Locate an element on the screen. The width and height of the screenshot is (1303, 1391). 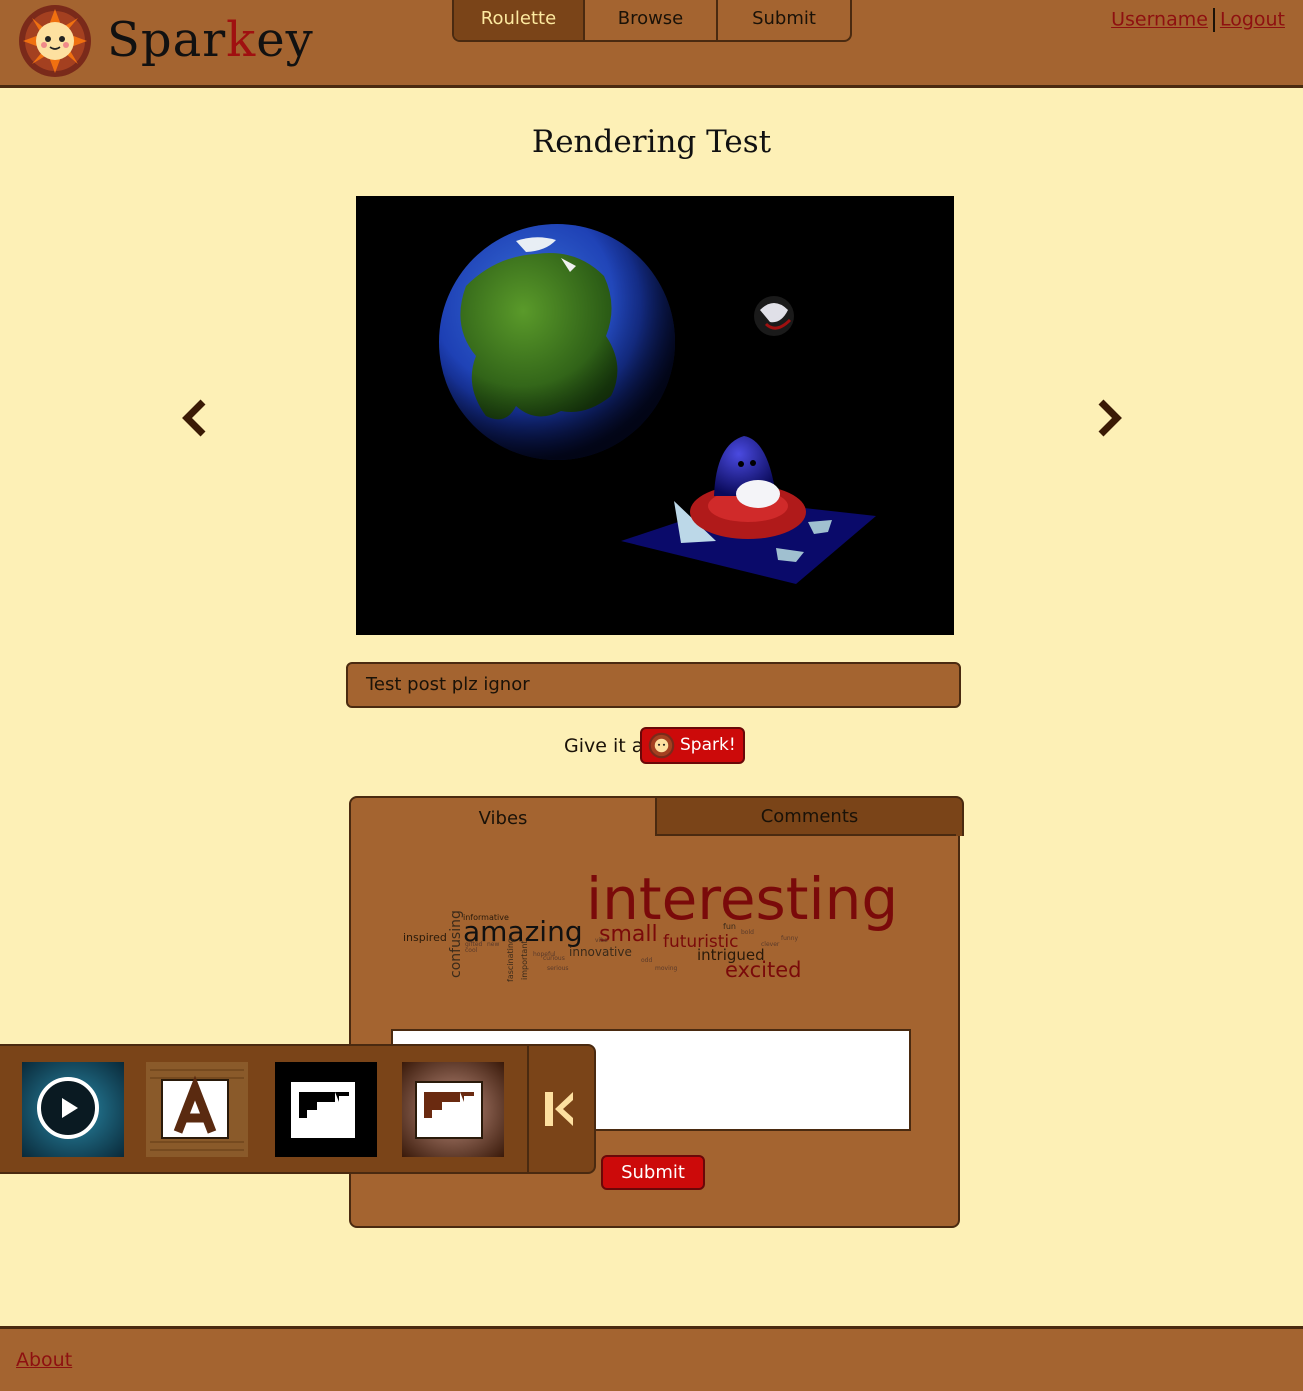
site-footer: About is located at coordinates (651, 1358).